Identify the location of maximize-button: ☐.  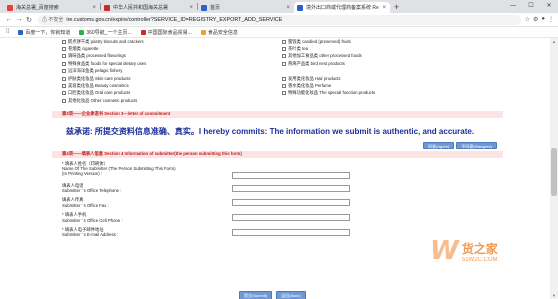
(531, 6).